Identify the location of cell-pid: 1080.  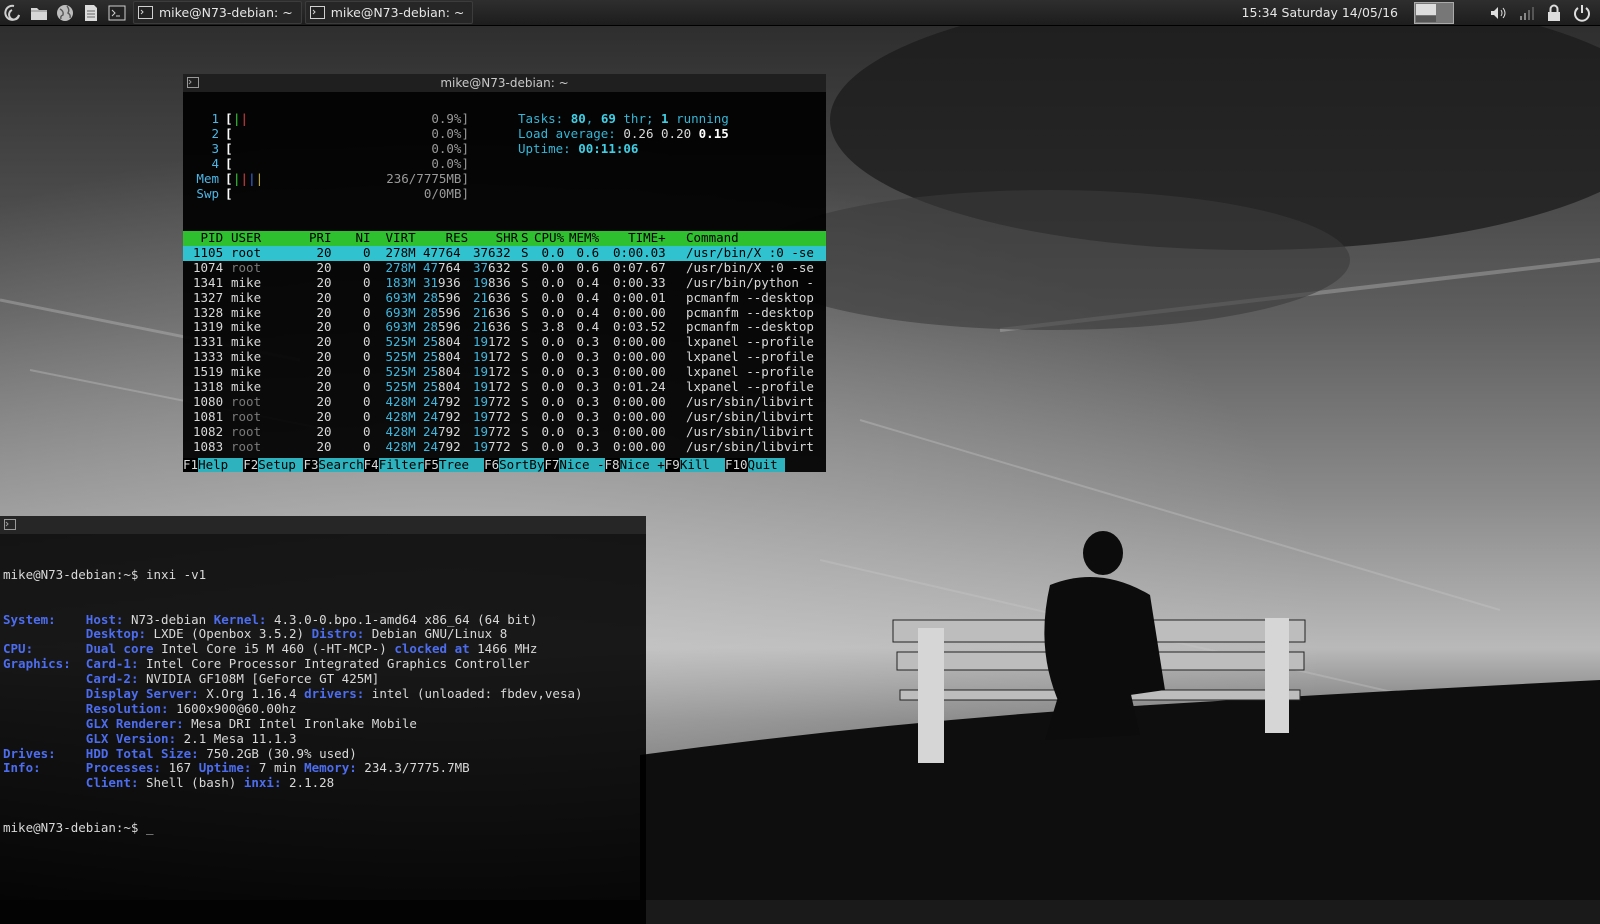
(208, 401).